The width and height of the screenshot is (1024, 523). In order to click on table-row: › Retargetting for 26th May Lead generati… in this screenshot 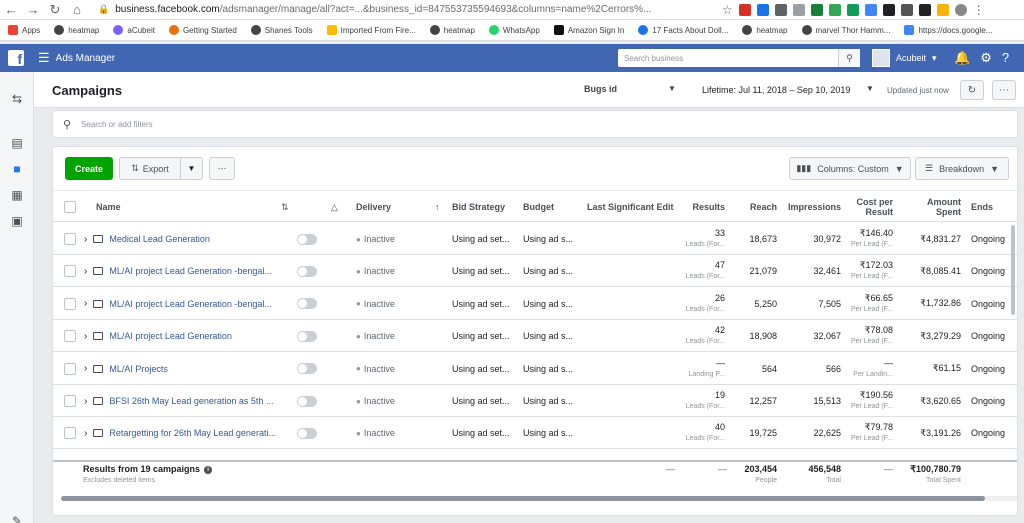, I will do `click(535, 433)`.